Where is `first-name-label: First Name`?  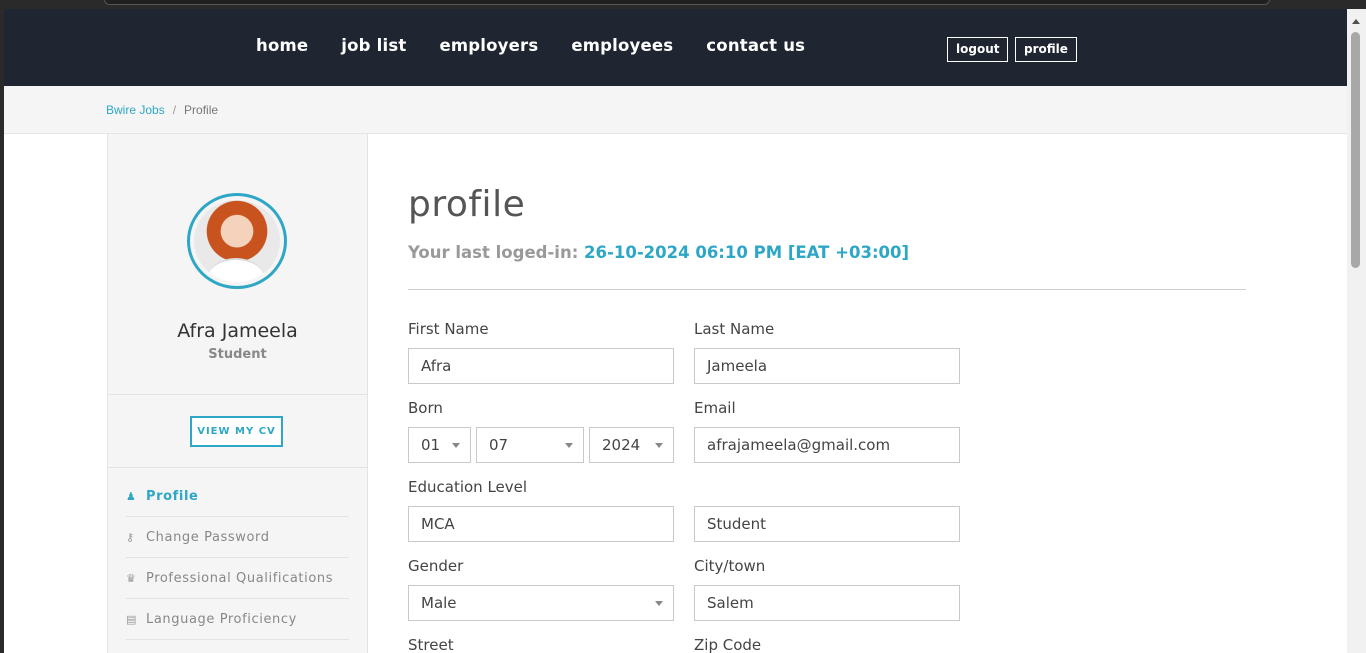 first-name-label: First Name is located at coordinates (448, 329).